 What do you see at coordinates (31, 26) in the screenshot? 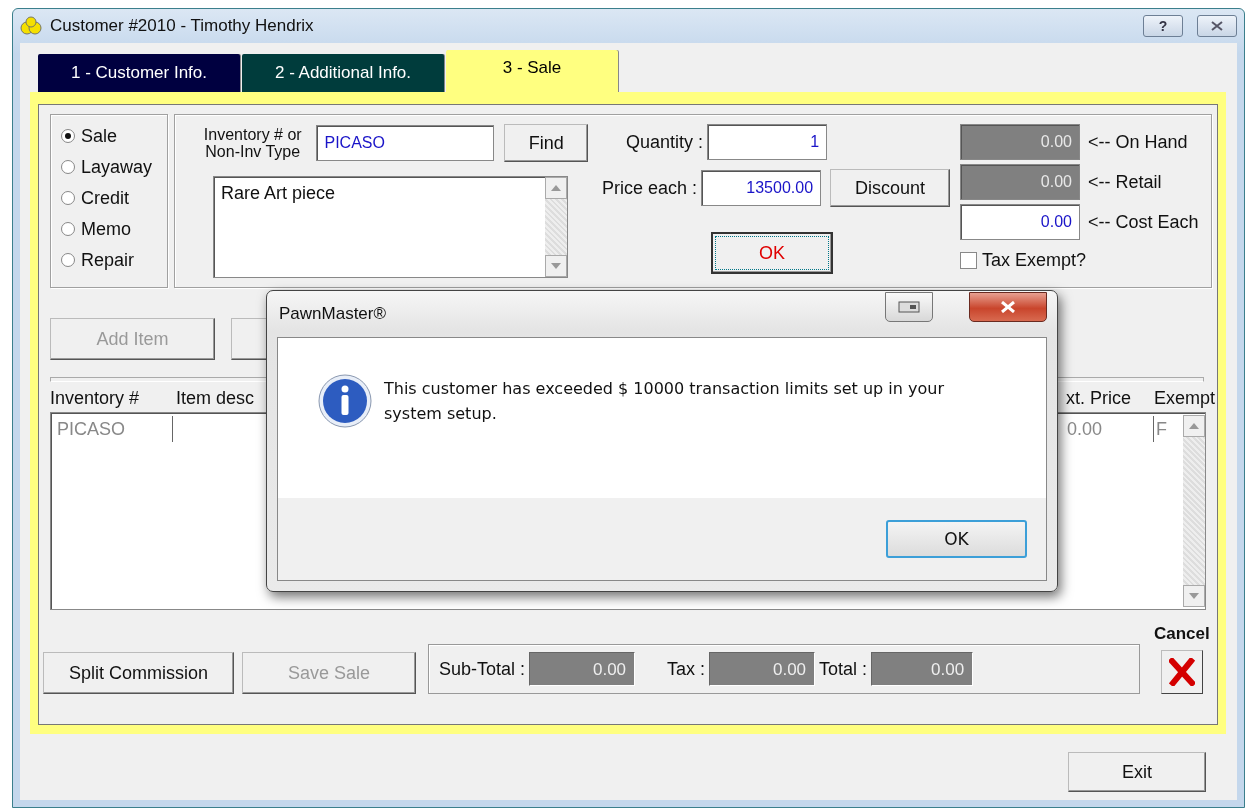
I see `app-logo-icon` at bounding box center [31, 26].